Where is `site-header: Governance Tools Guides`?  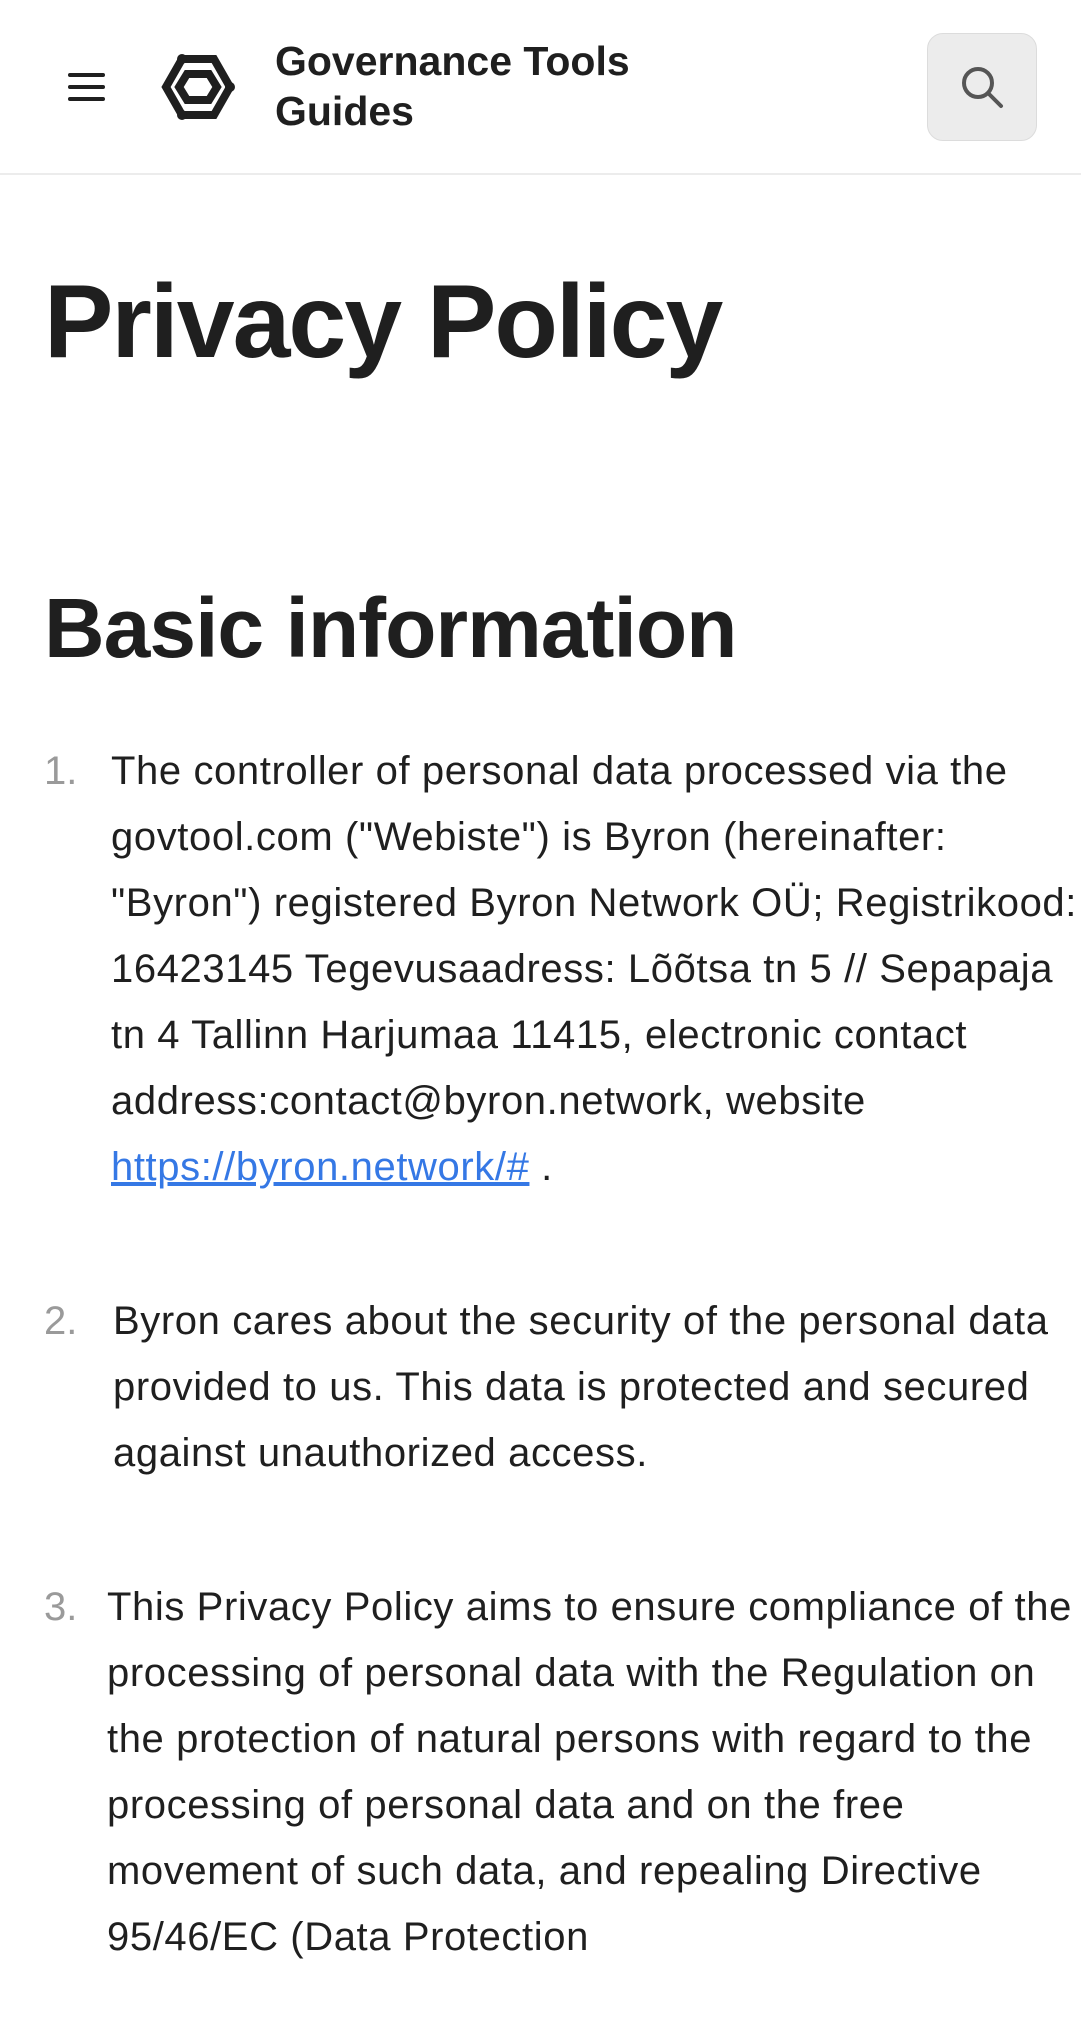 site-header: Governance Tools Guides is located at coordinates (540, 87).